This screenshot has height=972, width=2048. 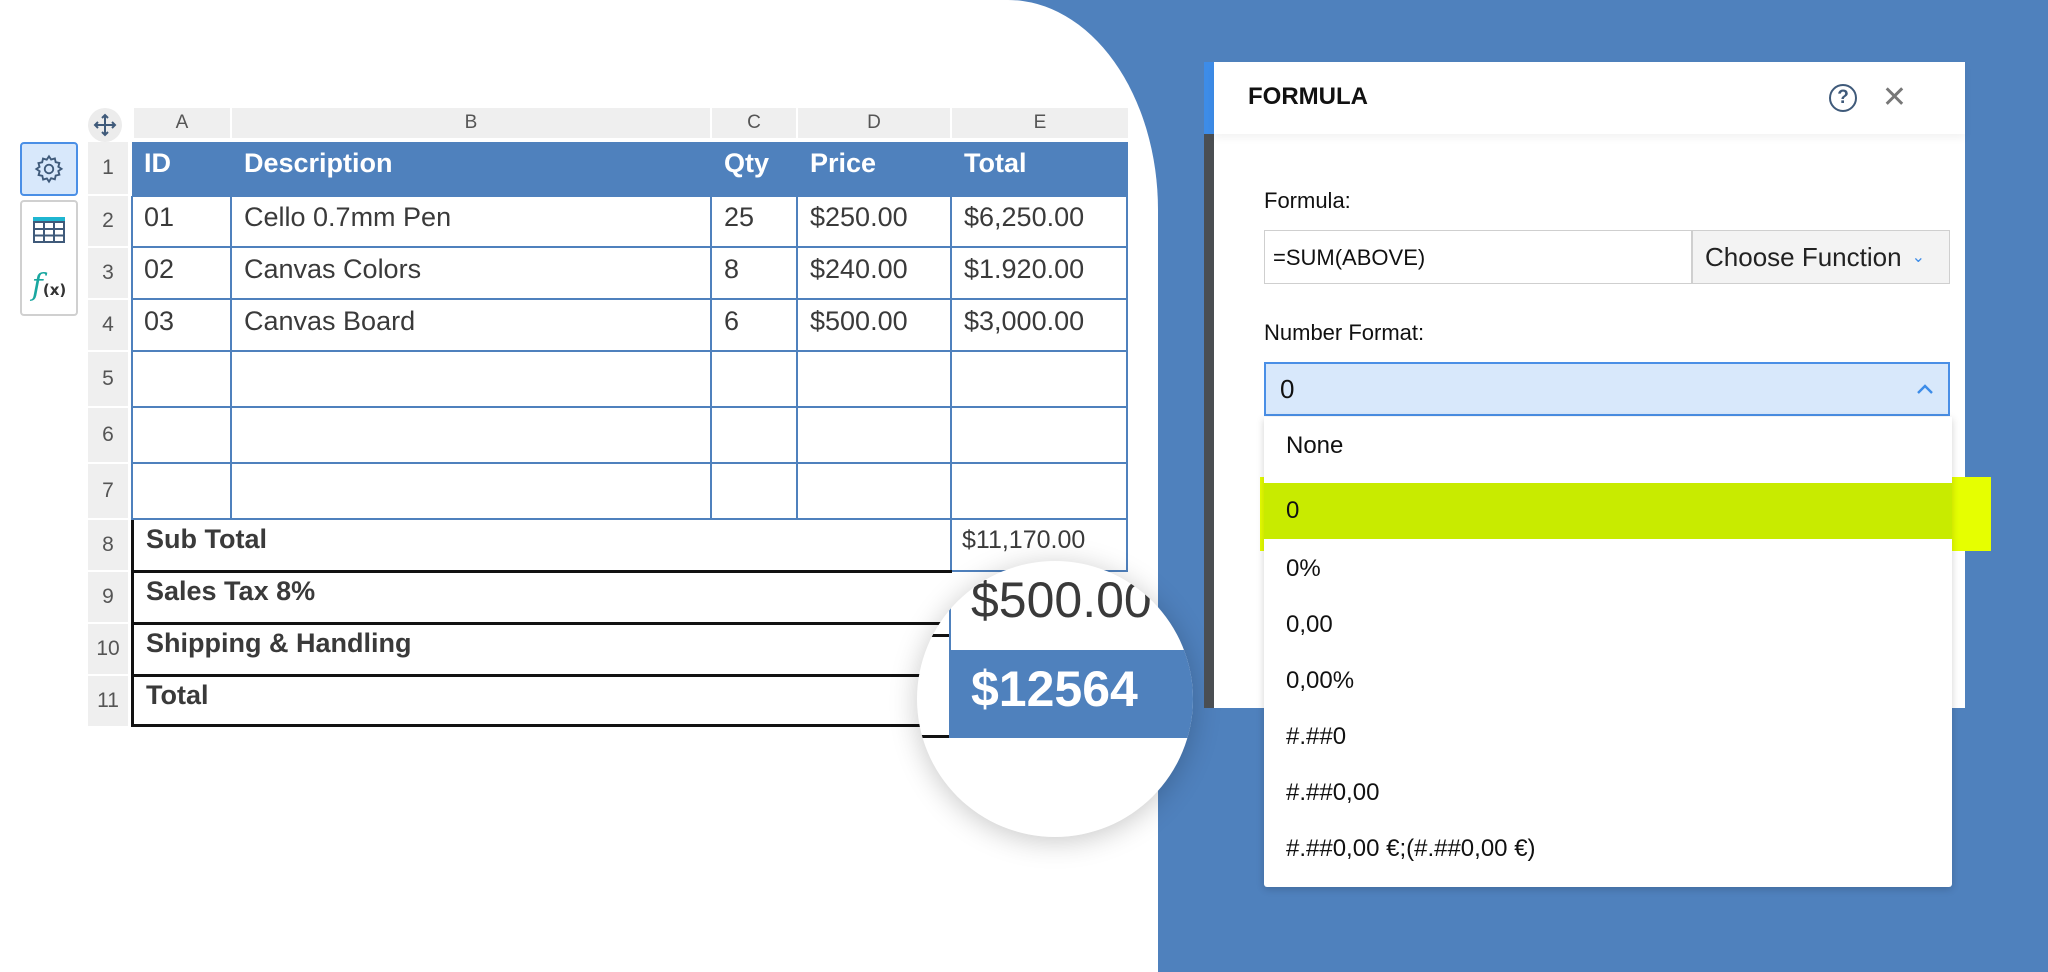 What do you see at coordinates (1608, 511) in the screenshot?
I see `option-0: 0` at bounding box center [1608, 511].